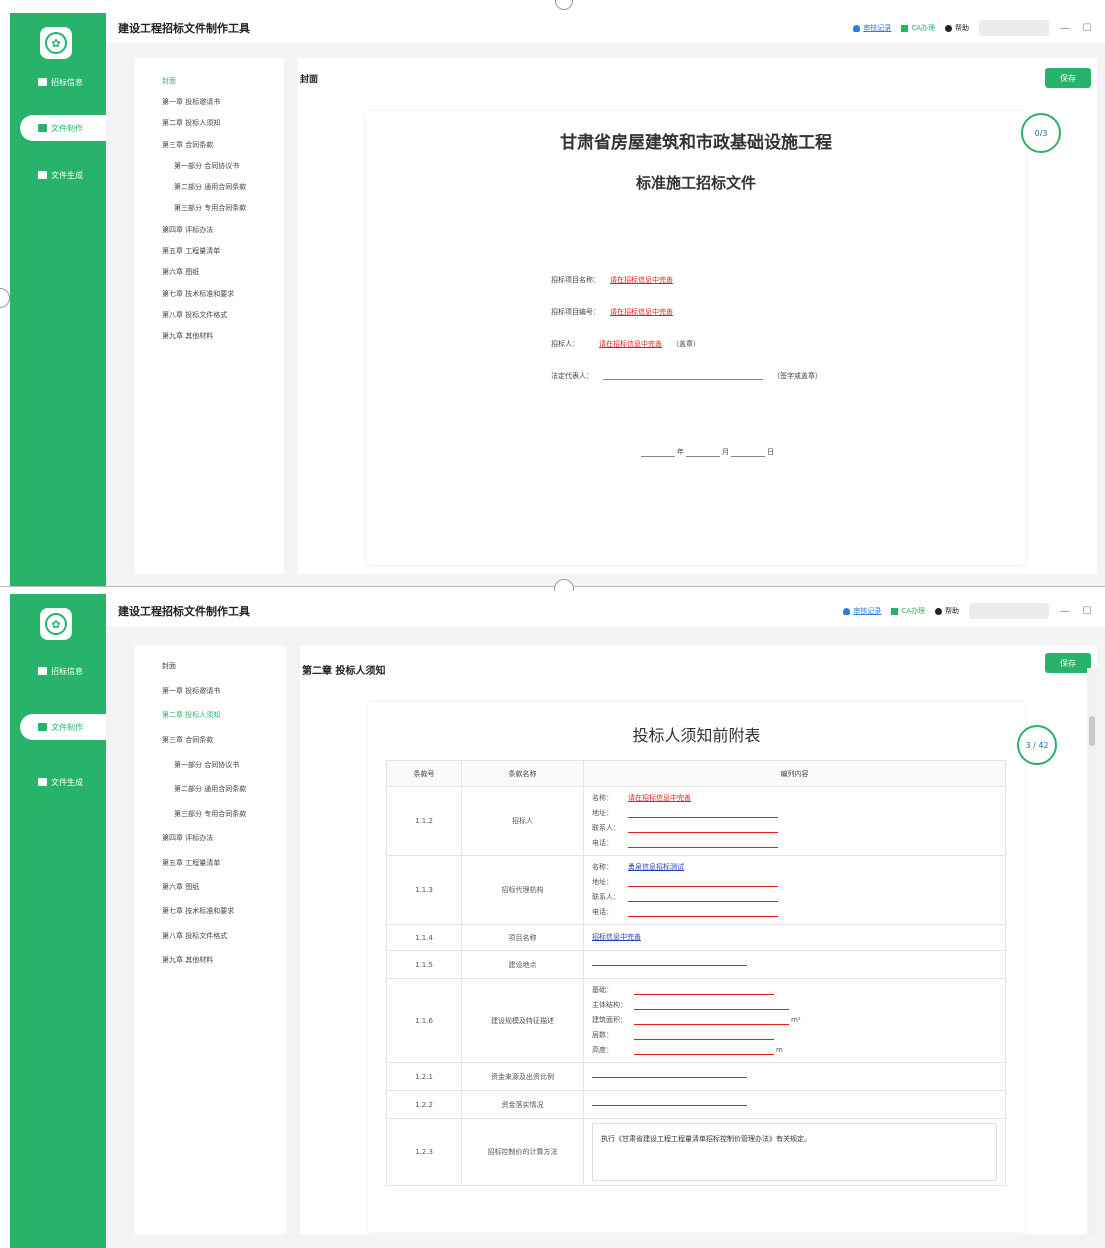 The height and width of the screenshot is (1248, 1105). Describe the element at coordinates (669, 1073) in the screenshot. I see `fund-source-field` at that location.